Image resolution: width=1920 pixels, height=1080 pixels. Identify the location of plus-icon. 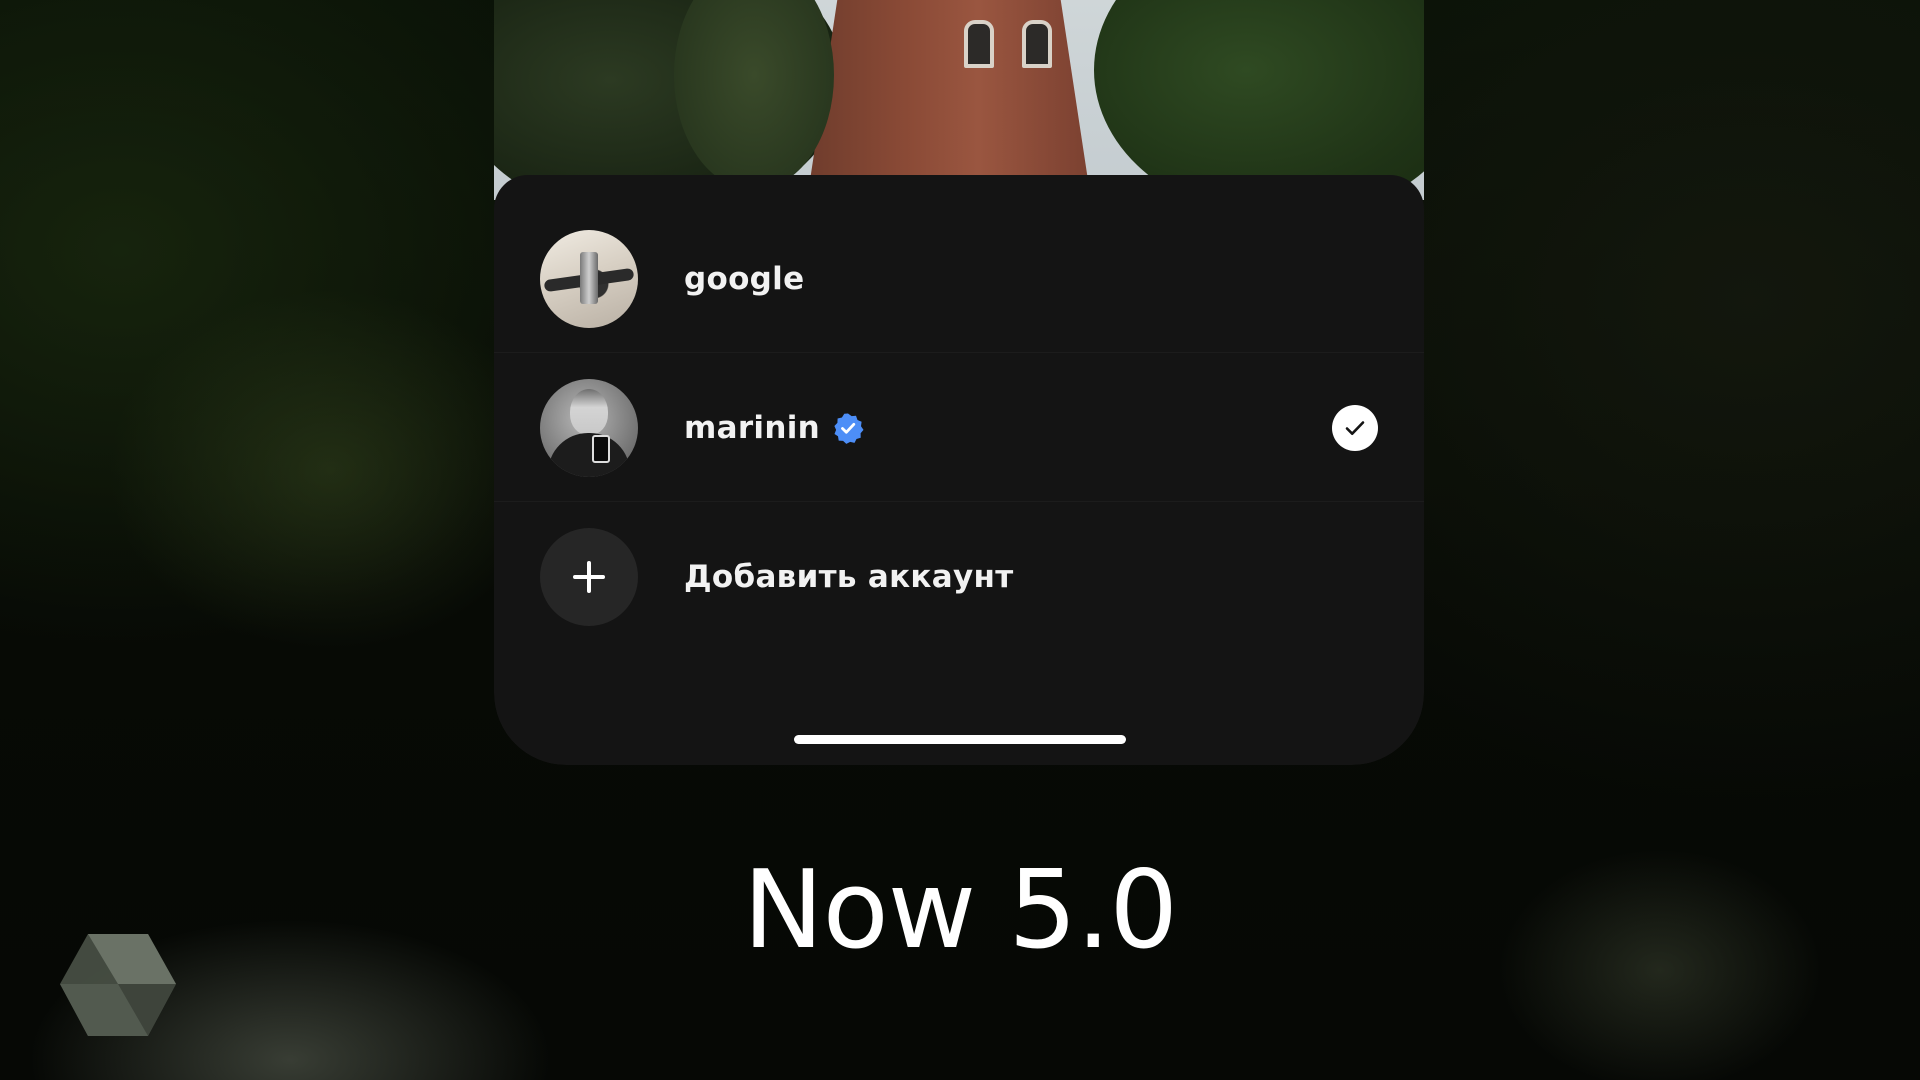
(589, 577).